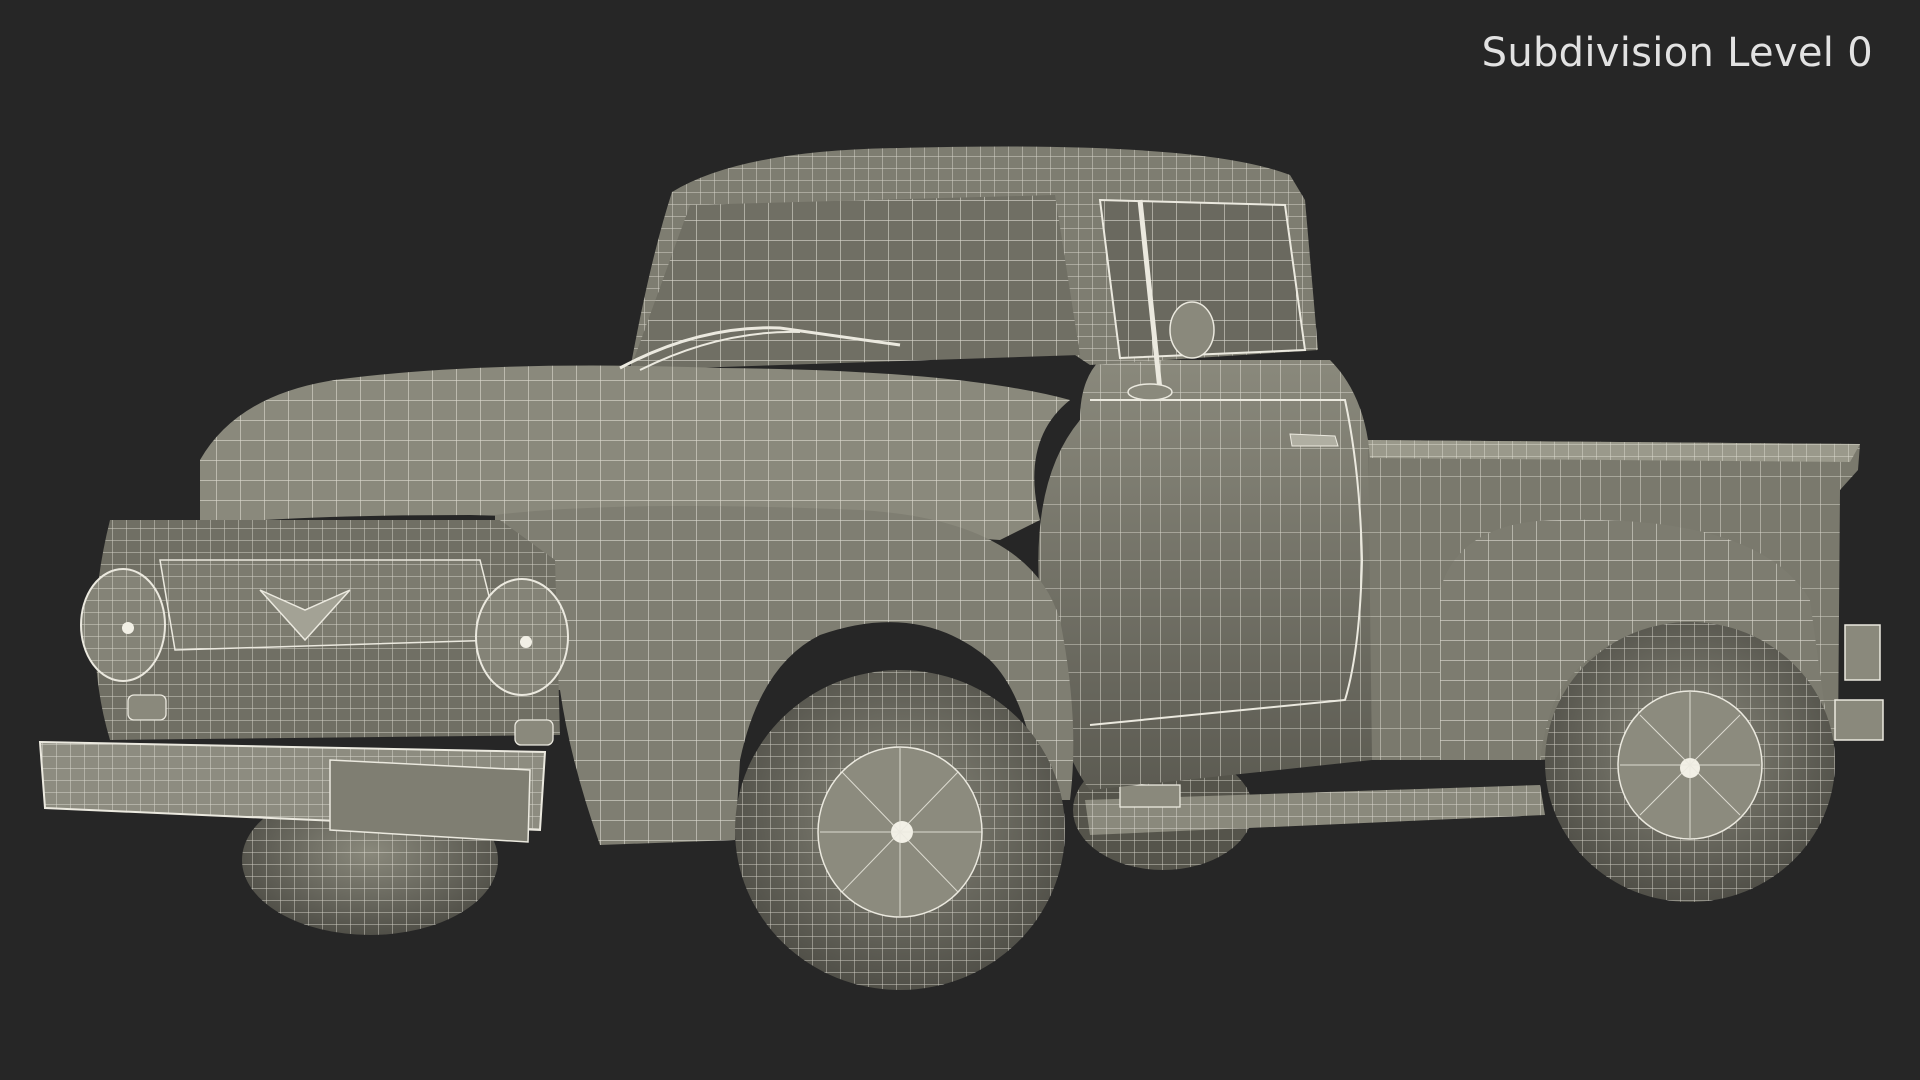 This screenshot has height=1080, width=1920. Describe the element at coordinates (1314, 440) in the screenshot. I see `door-handle` at that location.